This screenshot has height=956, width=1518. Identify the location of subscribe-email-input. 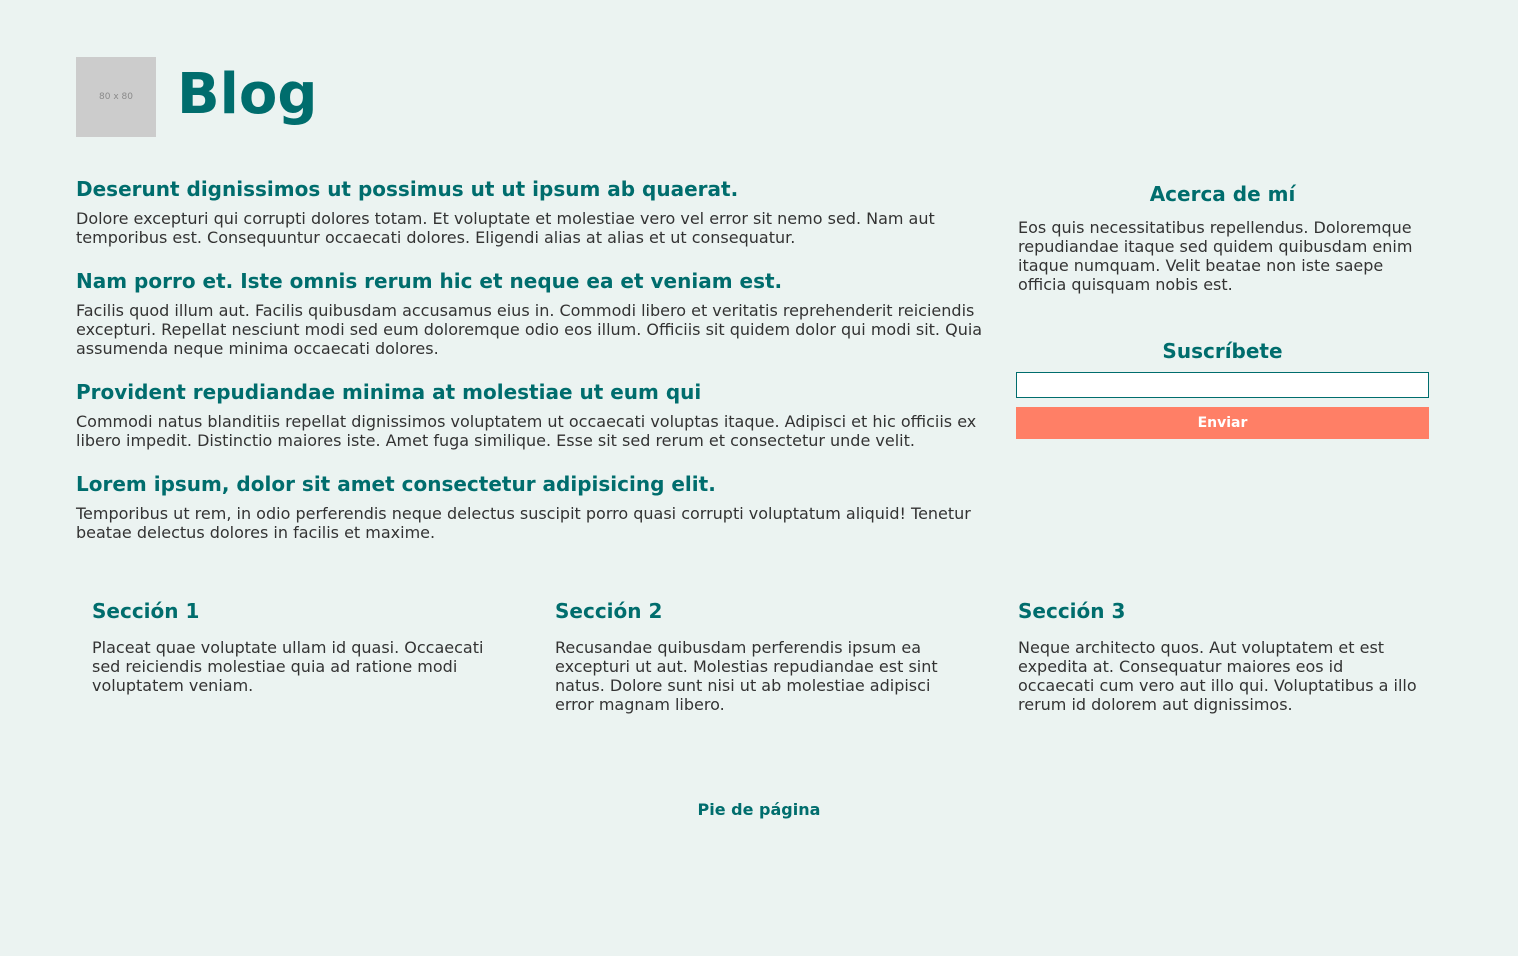
(1222, 385).